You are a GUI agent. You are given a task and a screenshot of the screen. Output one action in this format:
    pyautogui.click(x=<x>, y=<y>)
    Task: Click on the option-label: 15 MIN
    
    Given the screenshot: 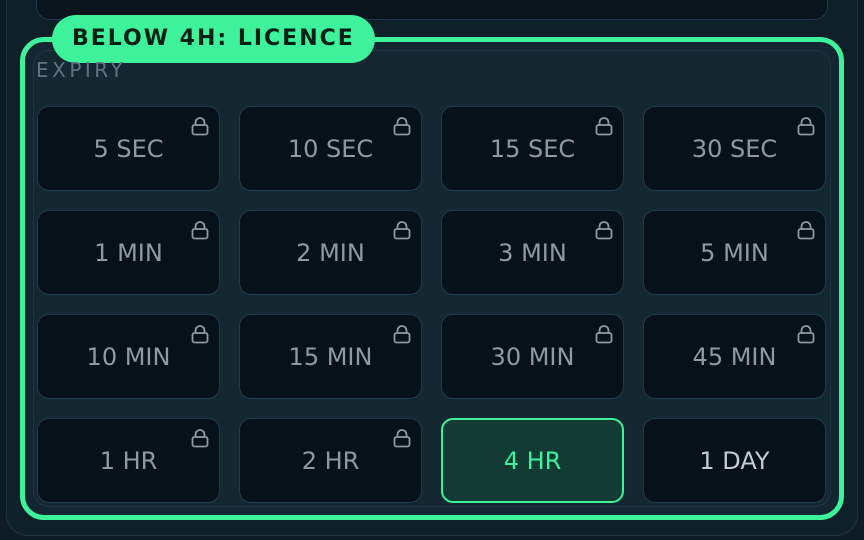 What is the action you would take?
    pyautogui.click(x=330, y=356)
    